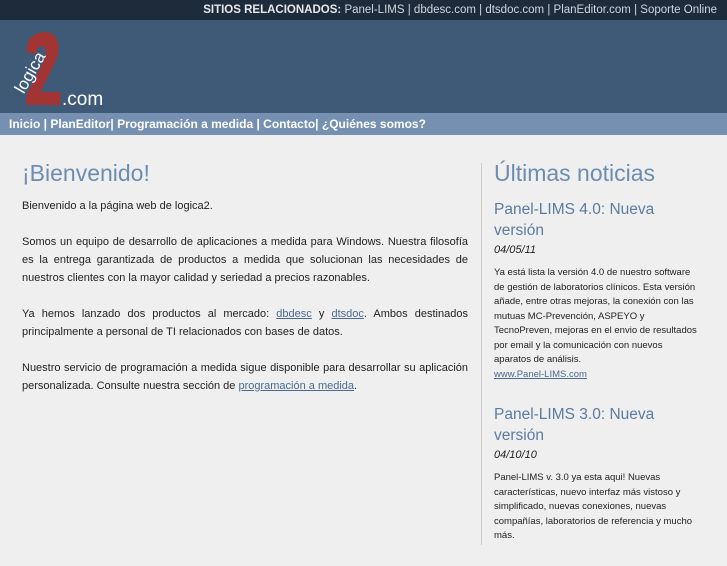  Describe the element at coordinates (296, 386) in the screenshot. I see `programacion-link: programación a medida` at that location.